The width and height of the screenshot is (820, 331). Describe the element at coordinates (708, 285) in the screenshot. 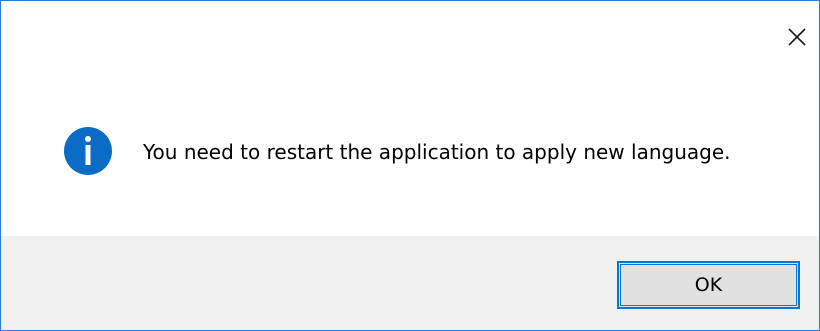

I see `ok-button: OK` at that location.